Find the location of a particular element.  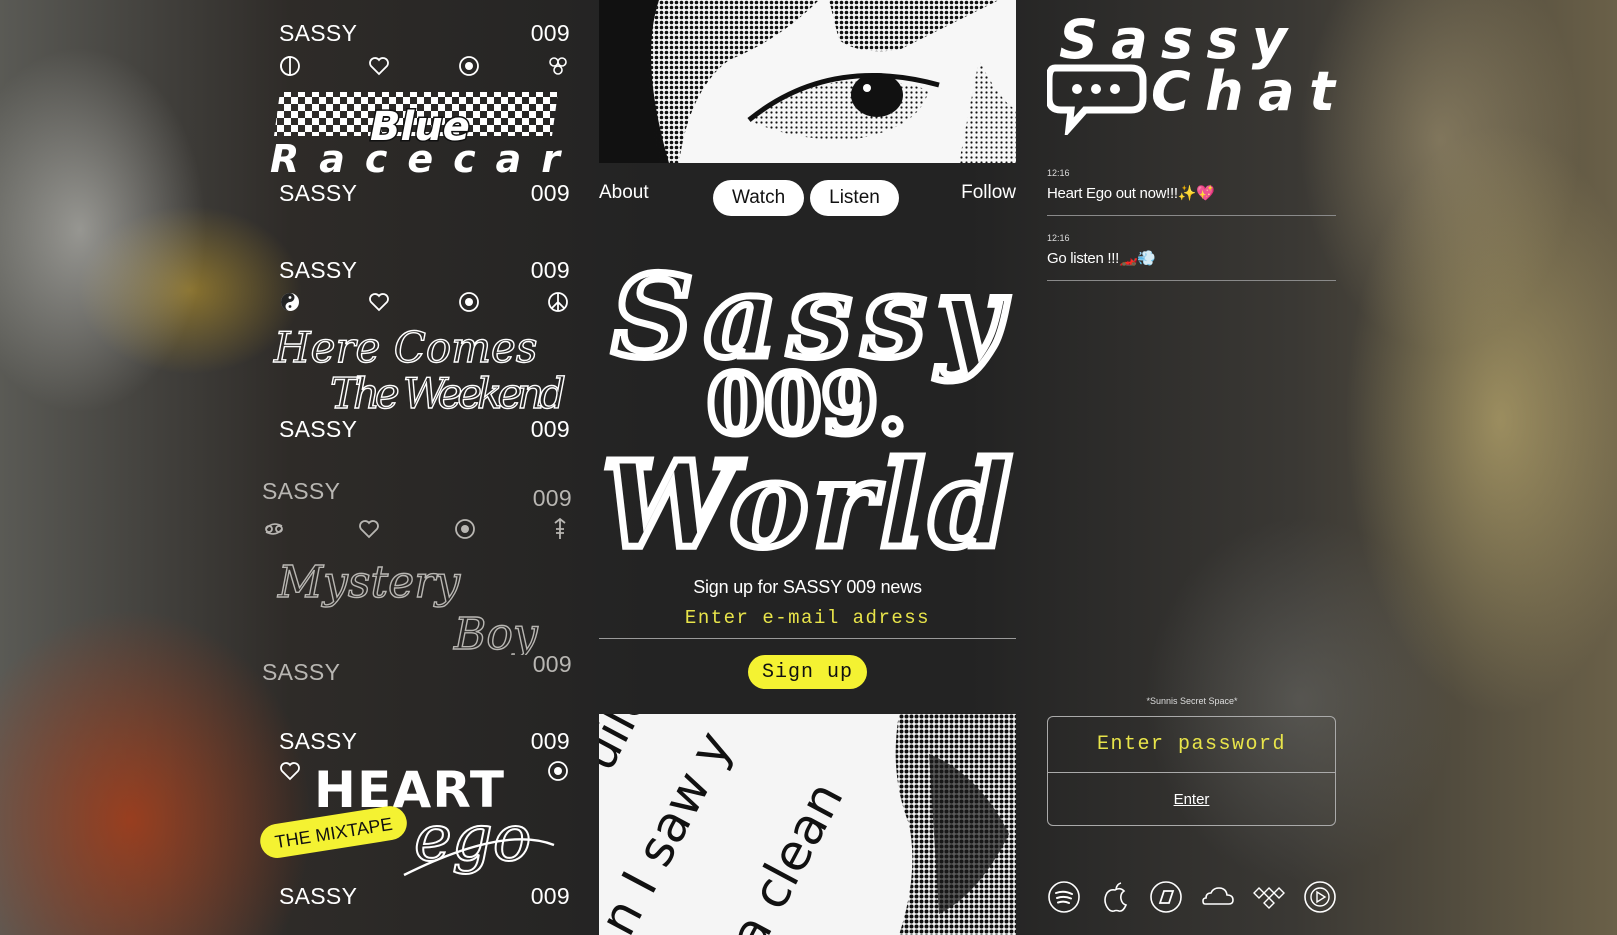

halftone-lyrics-image: n I saw y a clean uildi is located at coordinates (807, 824).